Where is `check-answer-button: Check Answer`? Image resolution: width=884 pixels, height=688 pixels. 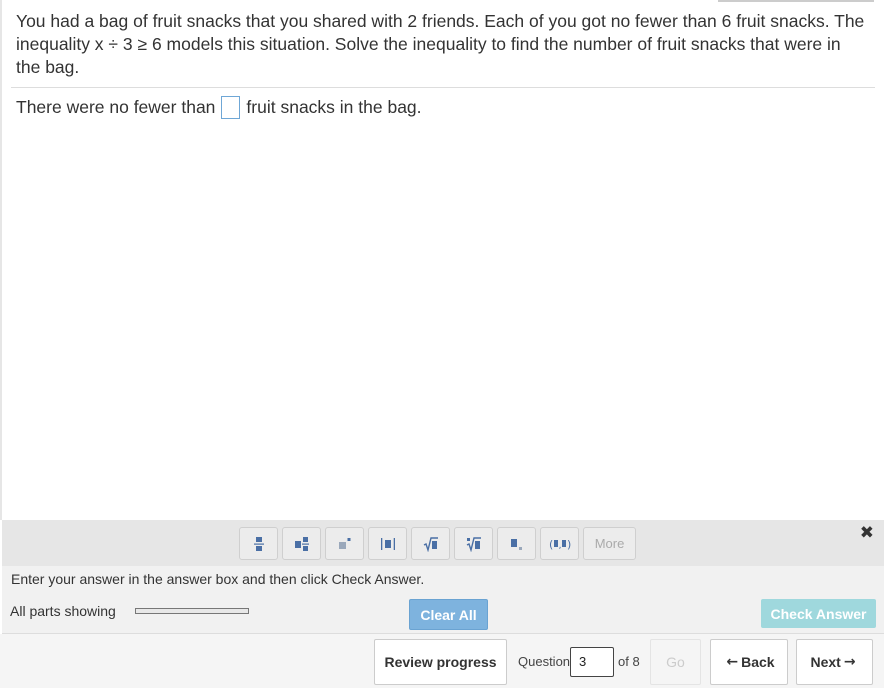
check-answer-button: Check Answer is located at coordinates (818, 613).